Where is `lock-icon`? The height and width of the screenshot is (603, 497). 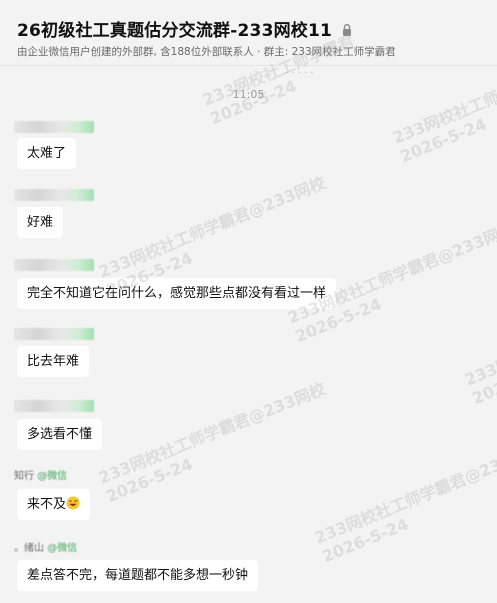 lock-icon is located at coordinates (347, 29).